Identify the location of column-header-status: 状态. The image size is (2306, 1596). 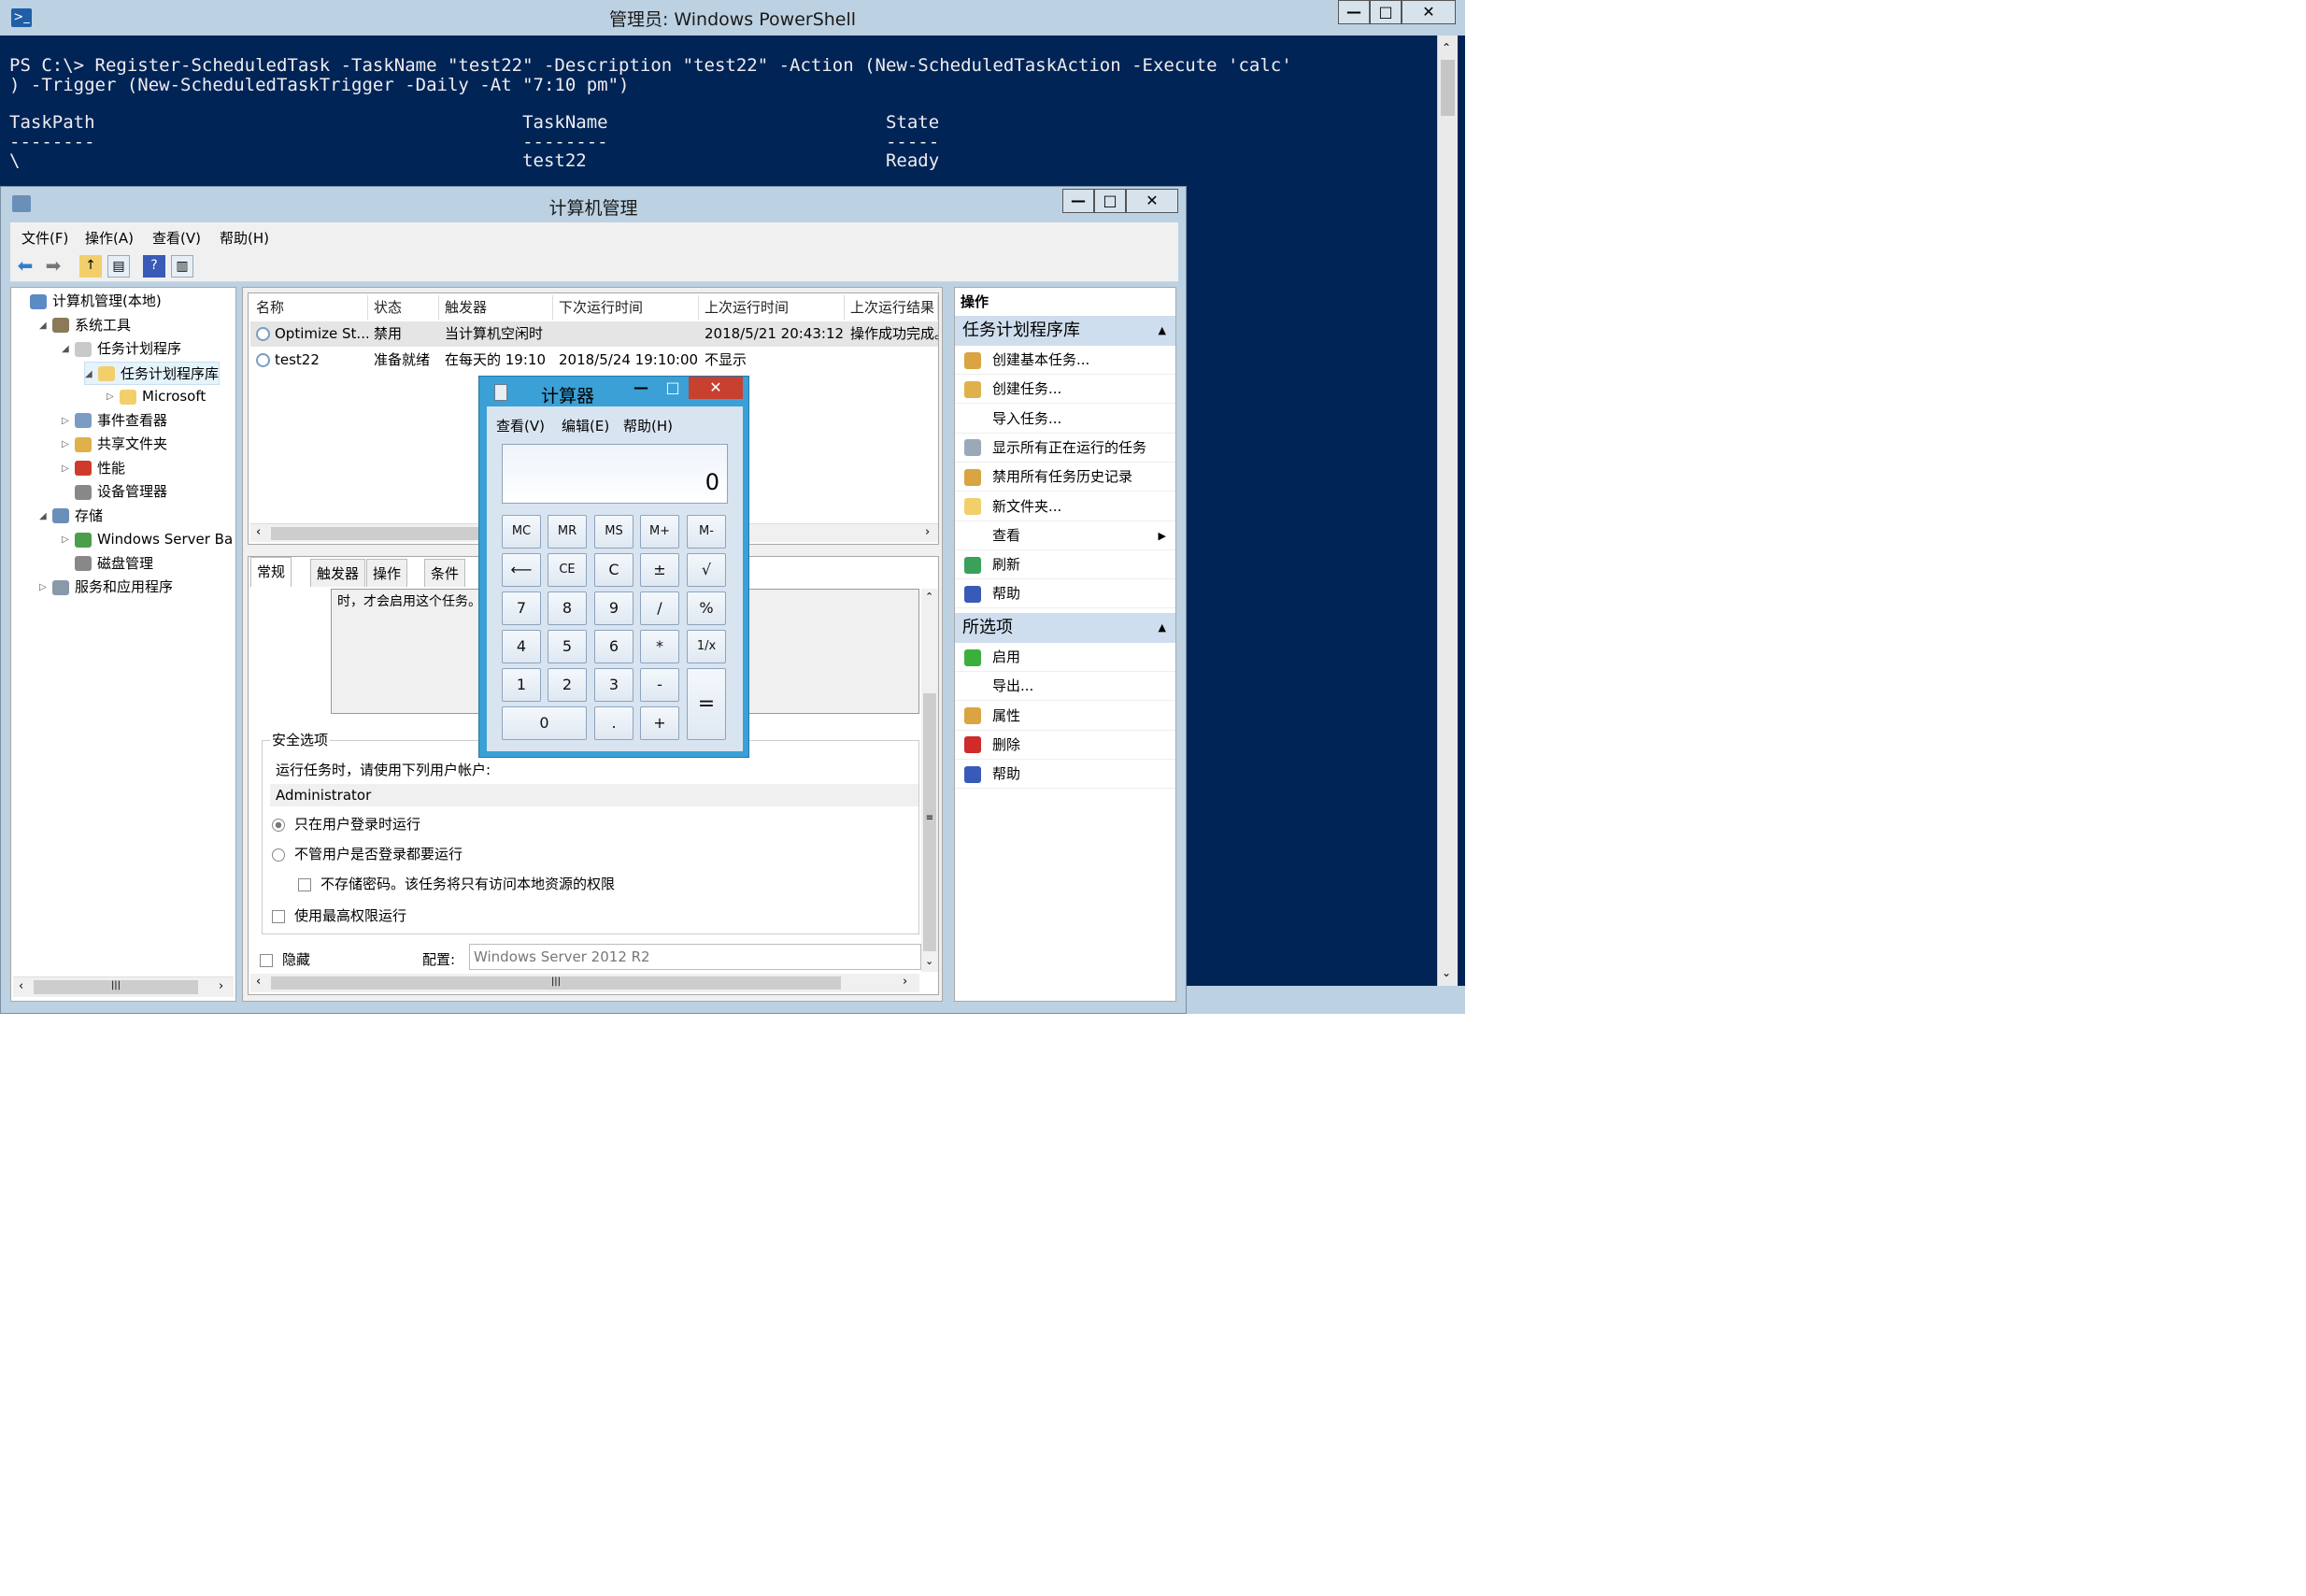
(404, 307).